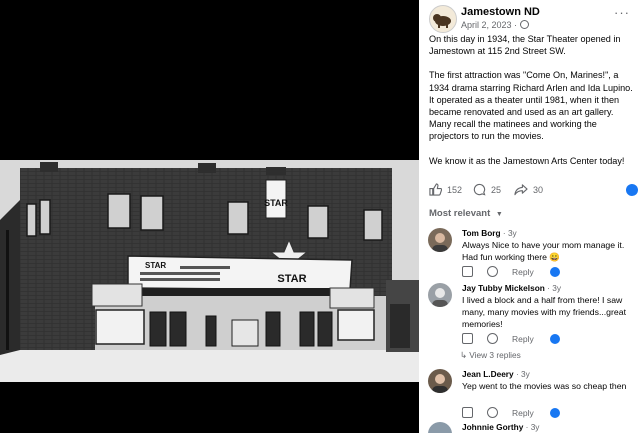  What do you see at coordinates (460, 213) in the screenshot?
I see `sort-label: Most relevant` at bounding box center [460, 213].